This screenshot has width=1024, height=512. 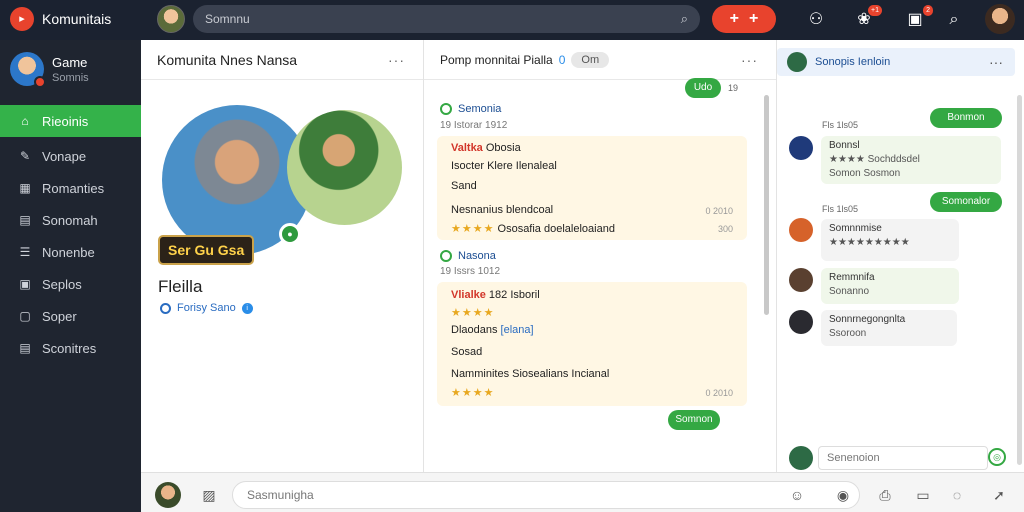 What do you see at coordinates (966, 118) in the screenshot?
I see `chat-message-sent: Bonmon` at bounding box center [966, 118].